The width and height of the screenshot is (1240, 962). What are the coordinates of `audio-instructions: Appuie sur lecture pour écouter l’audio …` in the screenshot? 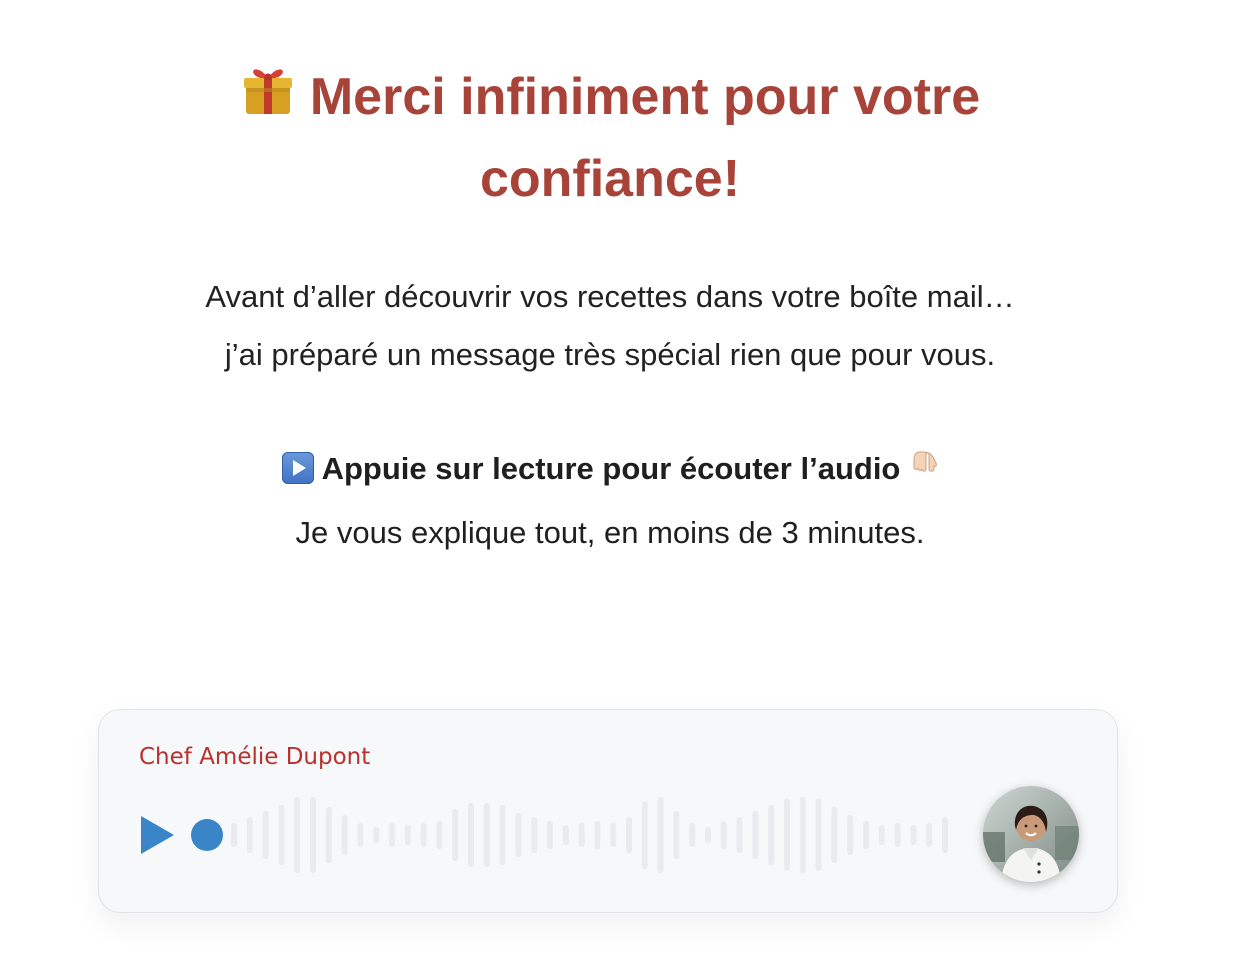 It's located at (610, 501).